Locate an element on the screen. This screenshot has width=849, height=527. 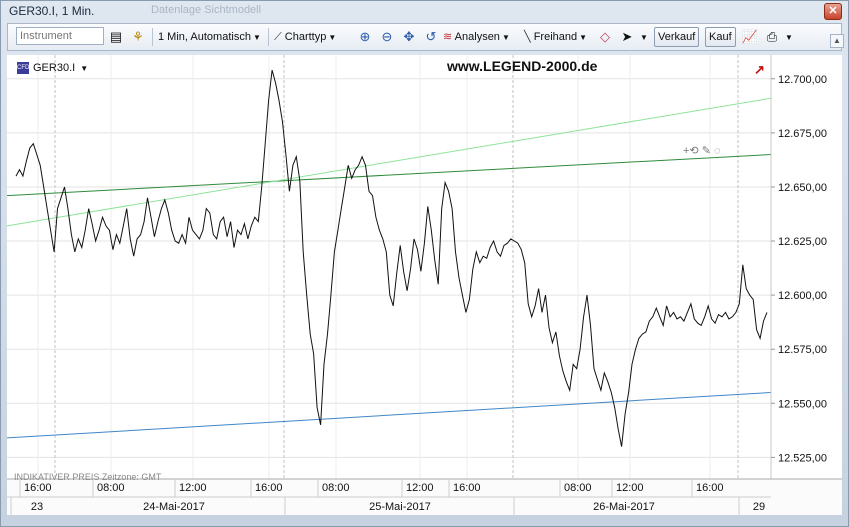
date-label: 26-Mai-2017 is located at coordinates (624, 507).